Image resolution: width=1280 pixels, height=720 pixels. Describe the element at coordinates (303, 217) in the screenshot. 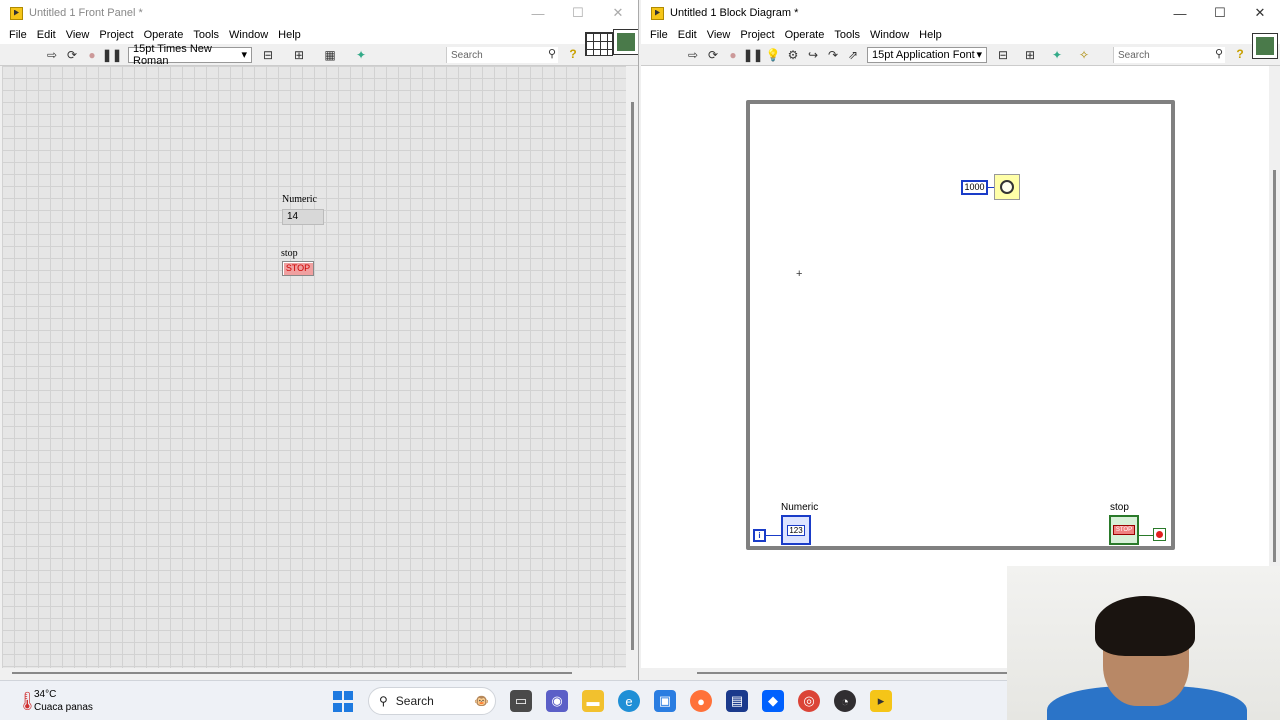

I see `numeric-indicator: 14` at that location.